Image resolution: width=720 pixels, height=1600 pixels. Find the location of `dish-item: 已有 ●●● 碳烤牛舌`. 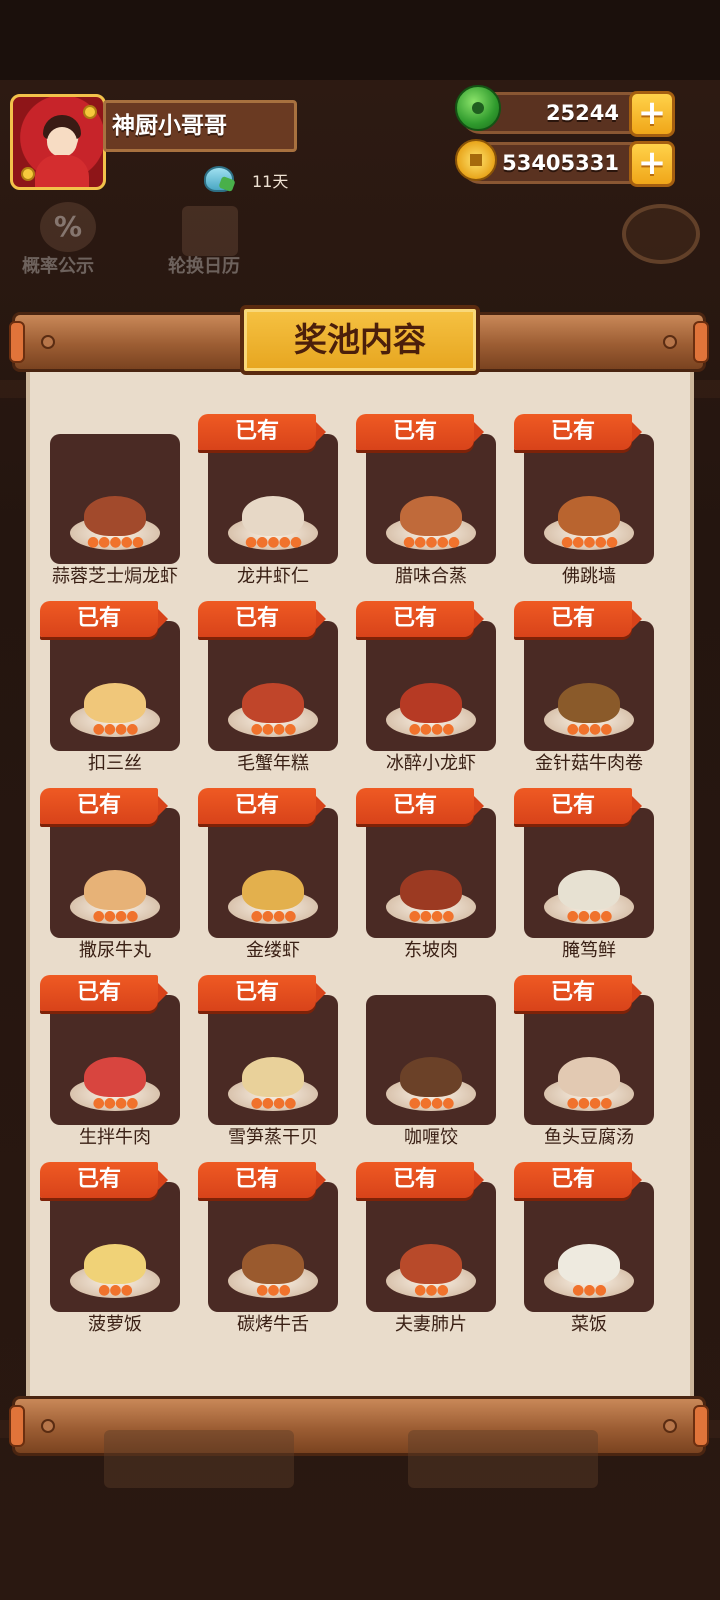

dish-item: 已有 ●●● 碳烤牛舌 is located at coordinates (279, 1251).